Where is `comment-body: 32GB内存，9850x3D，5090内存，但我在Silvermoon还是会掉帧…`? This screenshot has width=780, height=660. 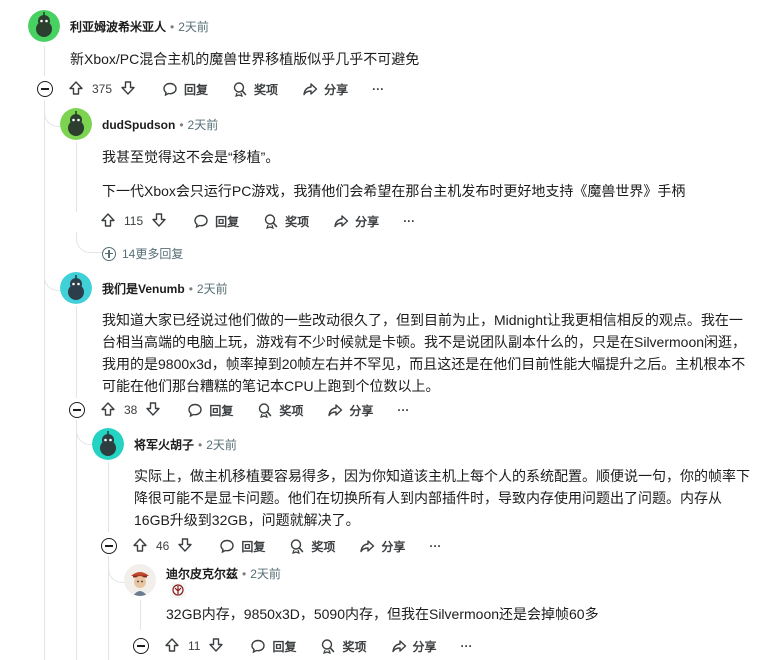 comment-body: 32GB内存，9850x3D，5090内存，但我在Silvermoon还是会掉帧… is located at coordinates (461, 614).